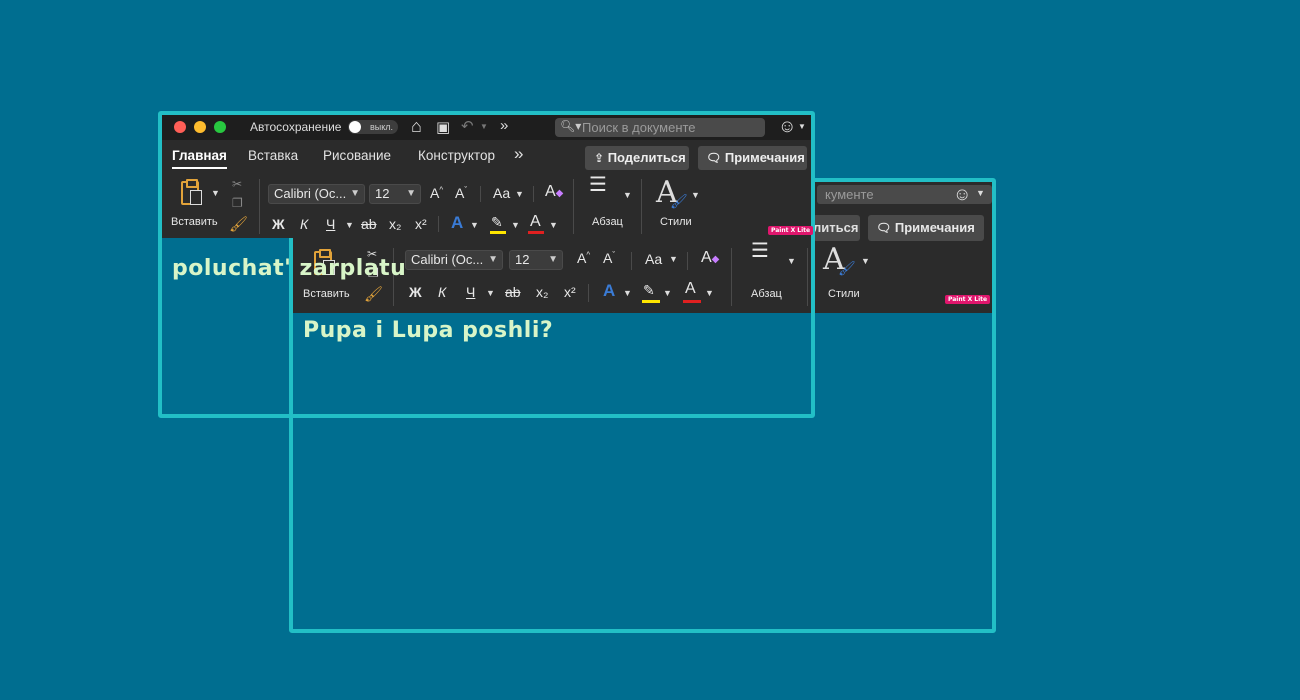 This screenshot has height=700, width=1300. I want to click on tab-home: Главная, so click(199, 158).